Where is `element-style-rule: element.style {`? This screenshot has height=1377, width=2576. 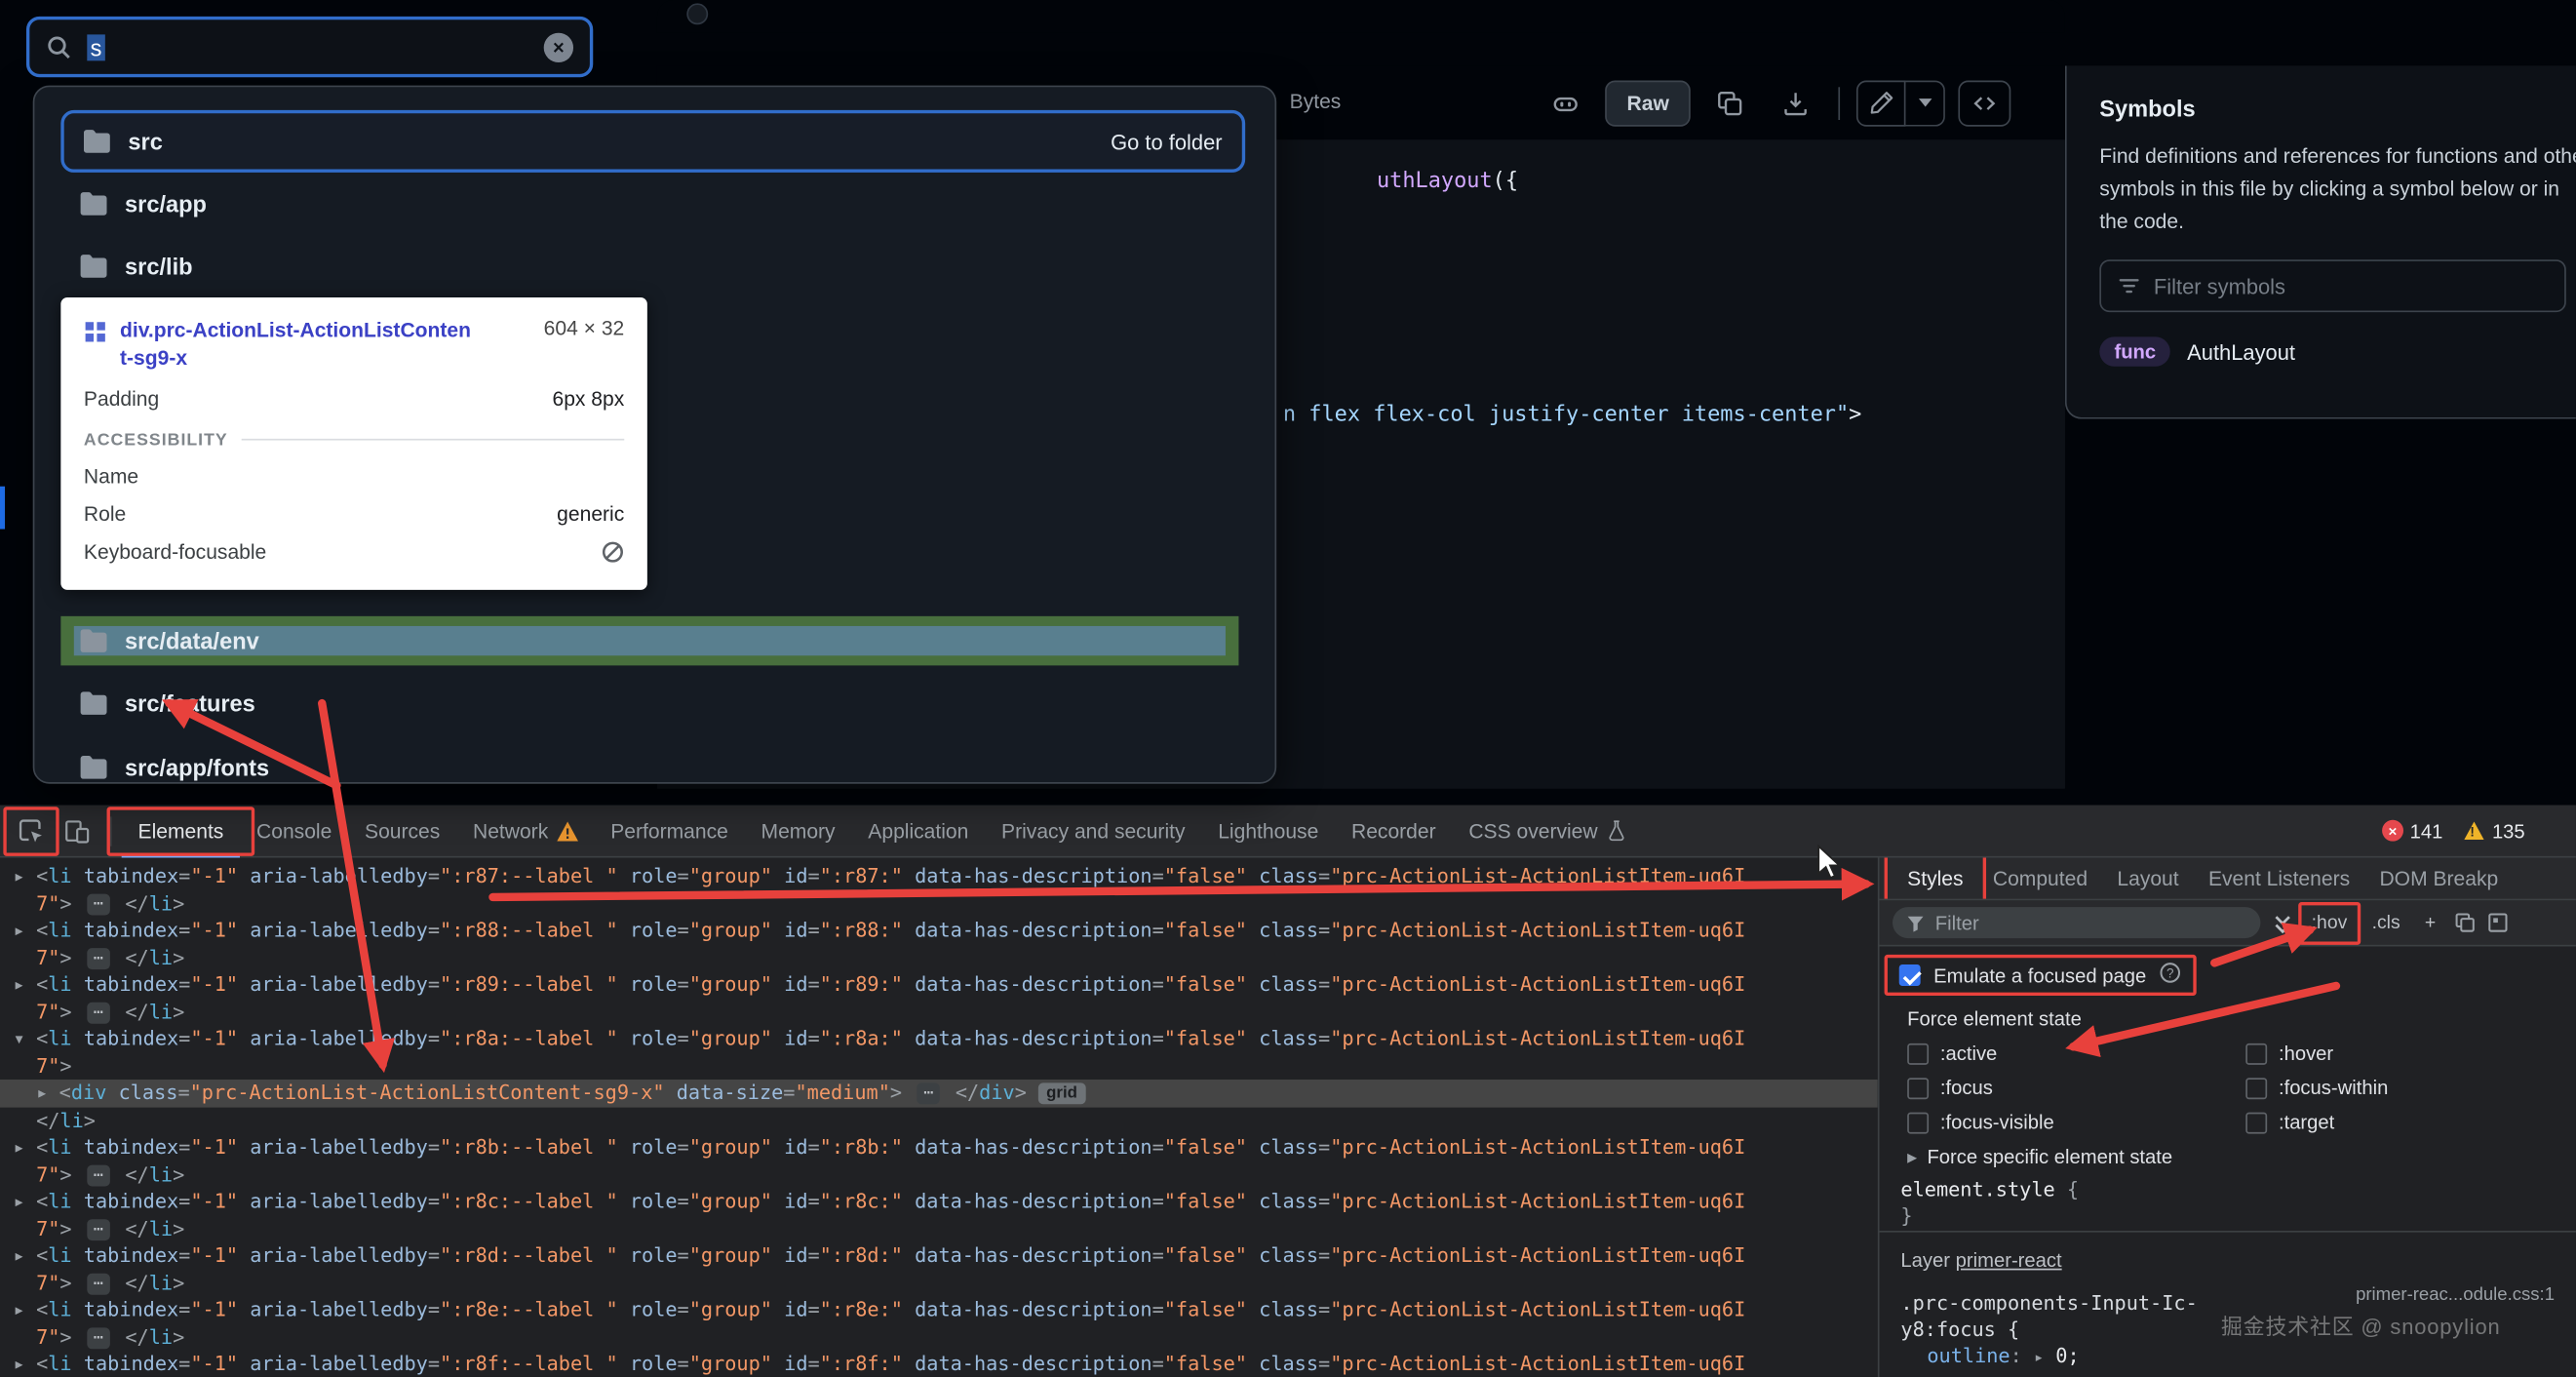
element-style-rule: element.style { is located at coordinates (1989, 1189).